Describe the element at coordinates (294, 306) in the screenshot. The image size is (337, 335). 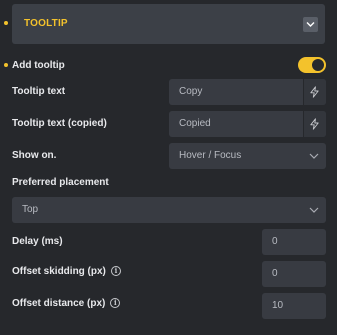
I see `offset-distance-input: 10` at that location.